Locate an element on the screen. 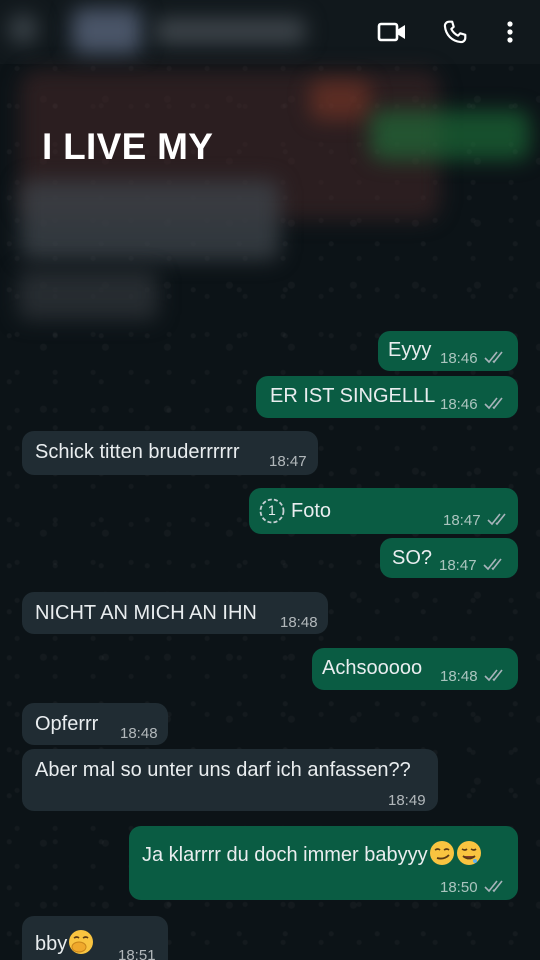  view-once-count: 1 is located at coordinates (272, 510).